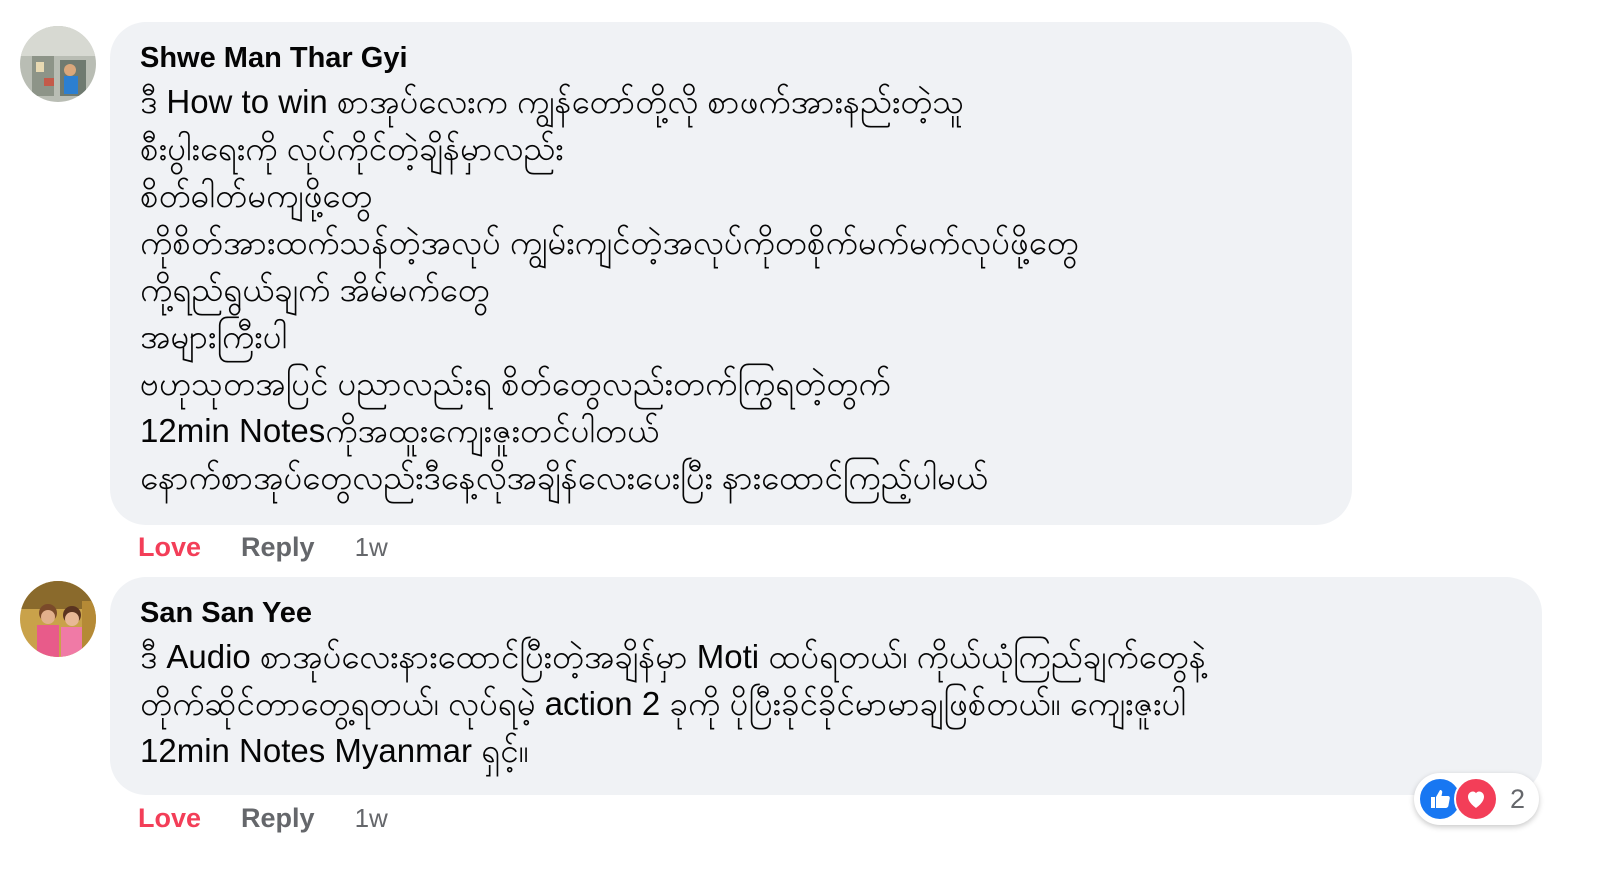 This screenshot has height=875, width=1600. What do you see at coordinates (826, 613) in the screenshot?
I see `comment-author: San San Yee` at bounding box center [826, 613].